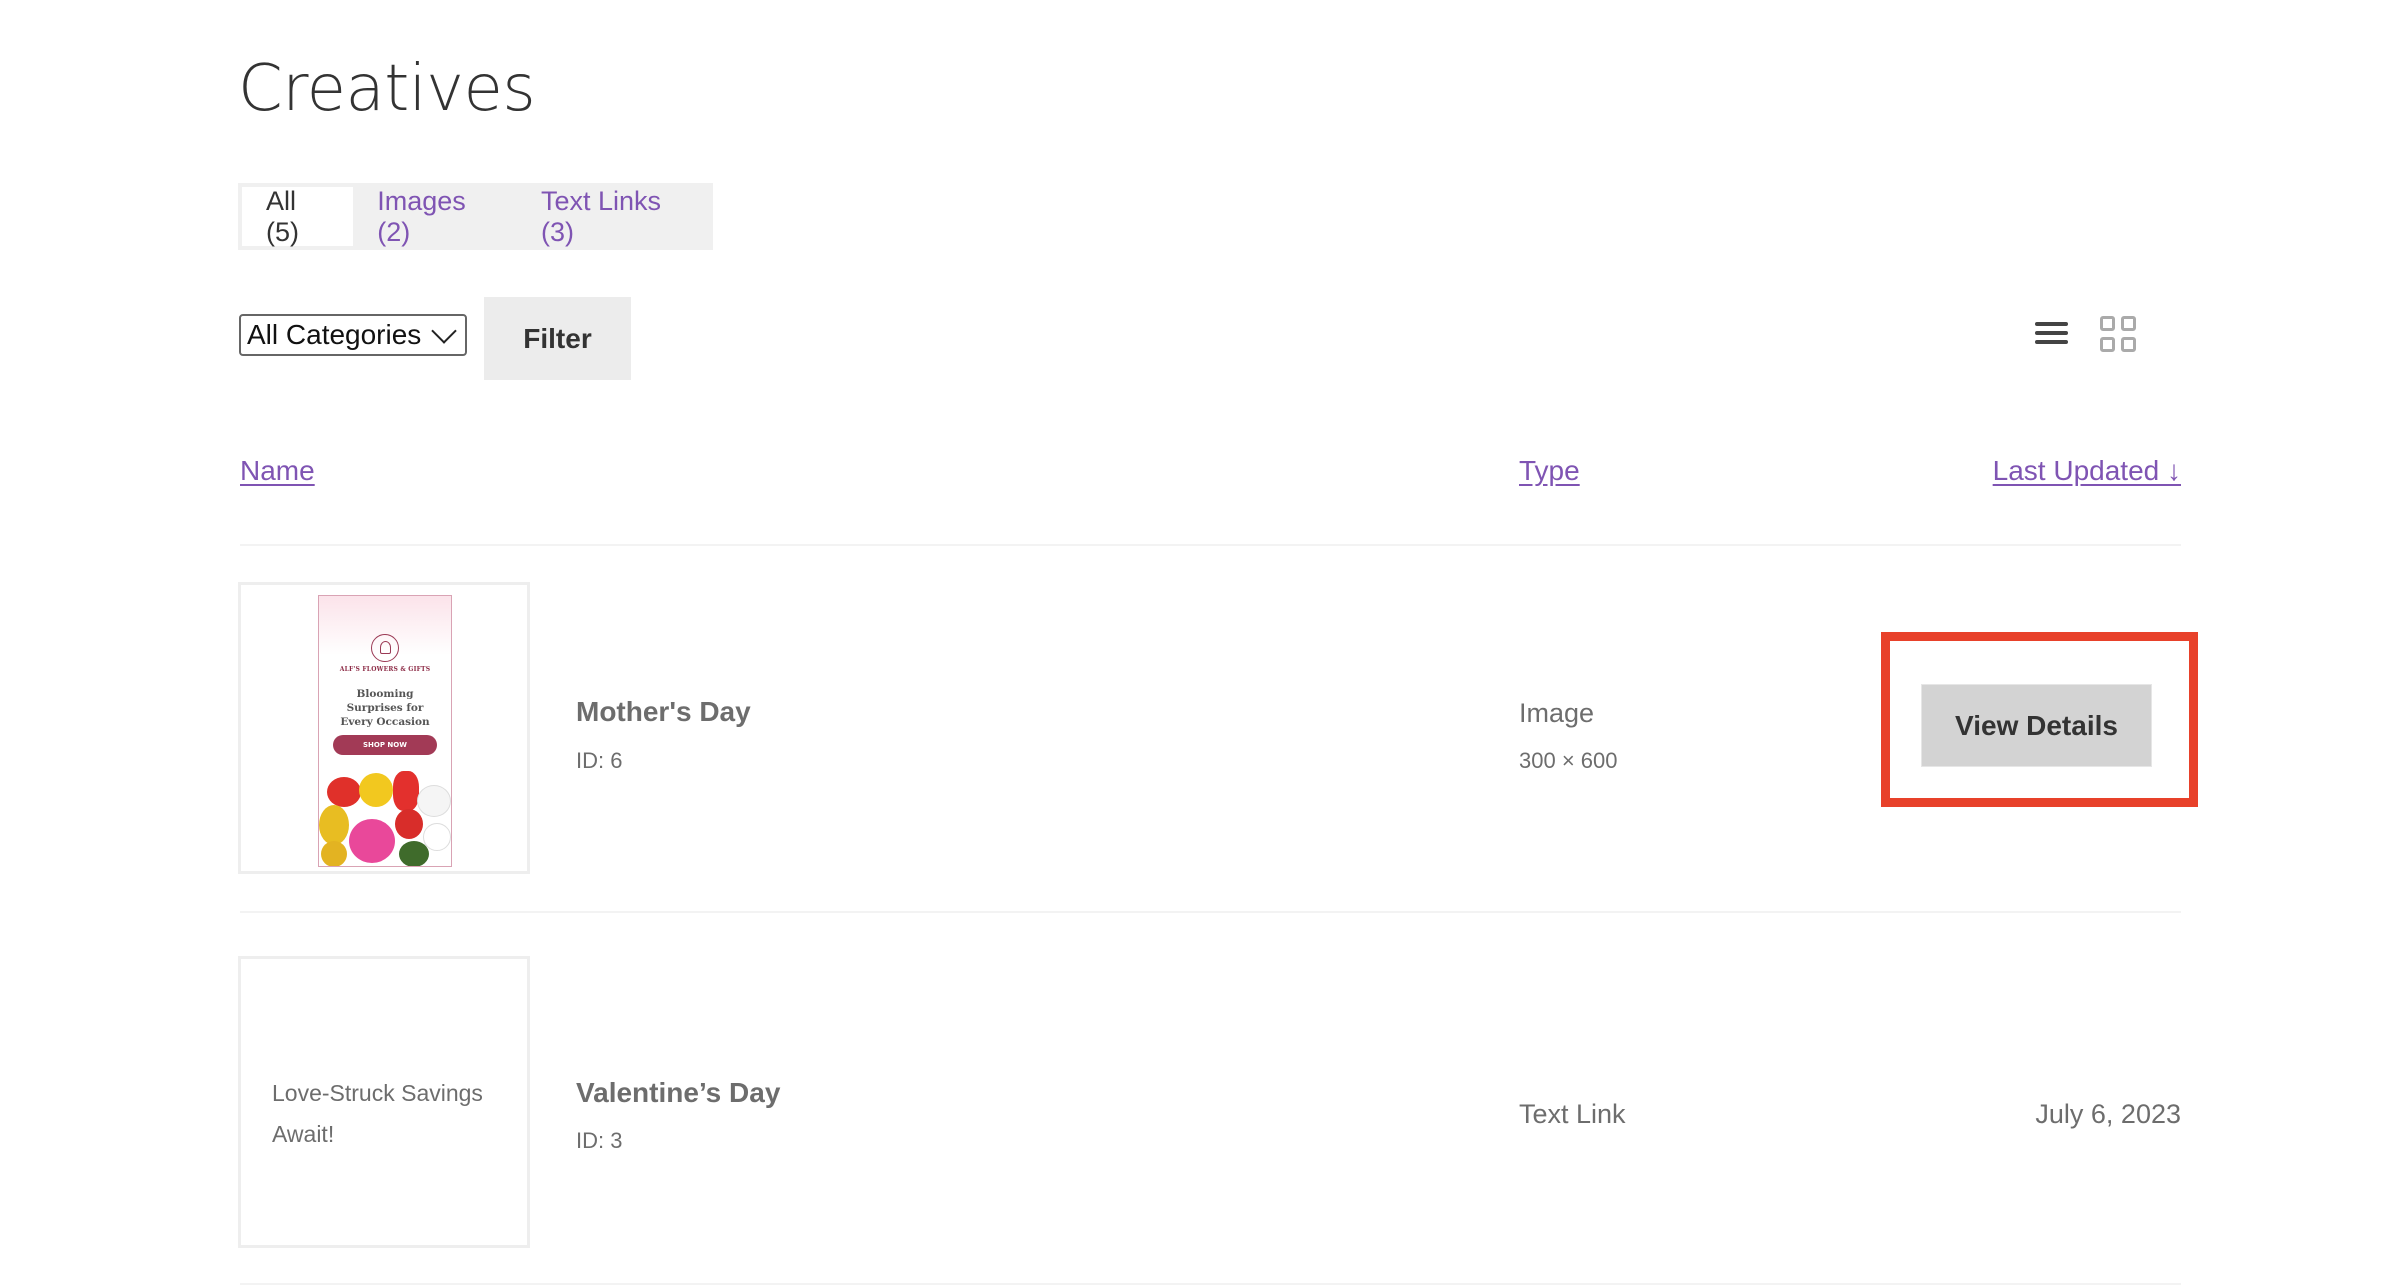 The height and width of the screenshot is (1288, 2388). I want to click on creative-last-updated: July 6, 2023, so click(2108, 1114).